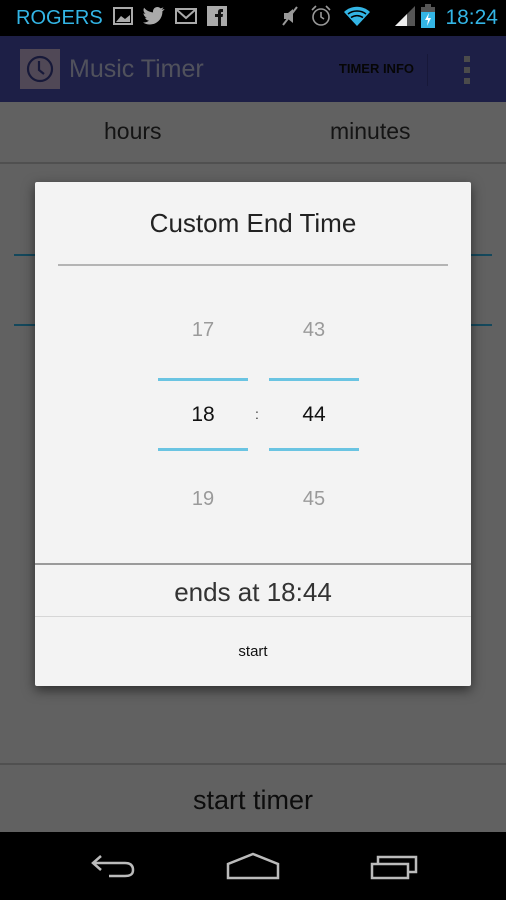  I want to click on dialog-title: Custom End Time, so click(253, 223).